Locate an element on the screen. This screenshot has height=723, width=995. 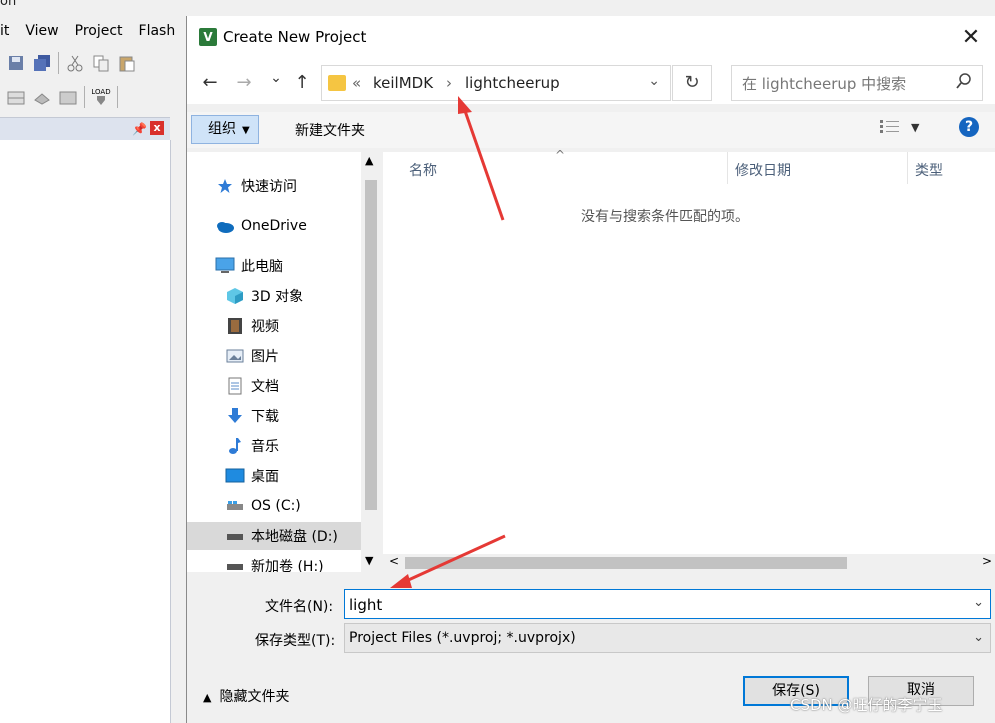
menu-project: Project is located at coordinates (99, 31).